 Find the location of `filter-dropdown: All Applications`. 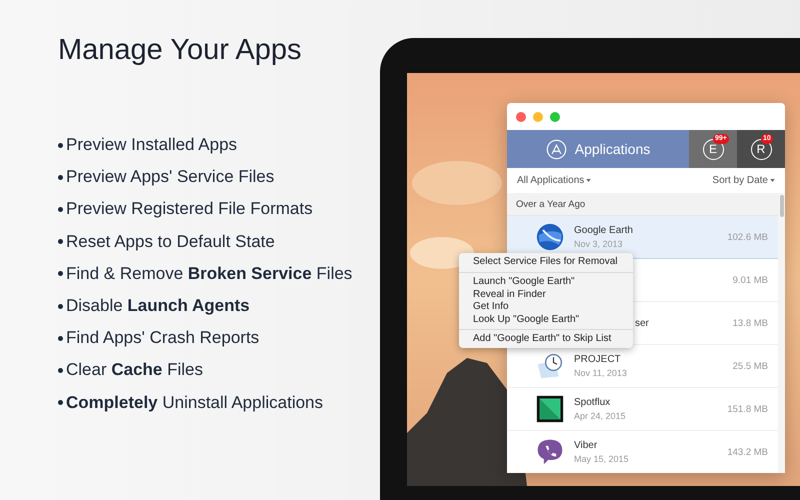

filter-dropdown: All Applications is located at coordinates (554, 180).